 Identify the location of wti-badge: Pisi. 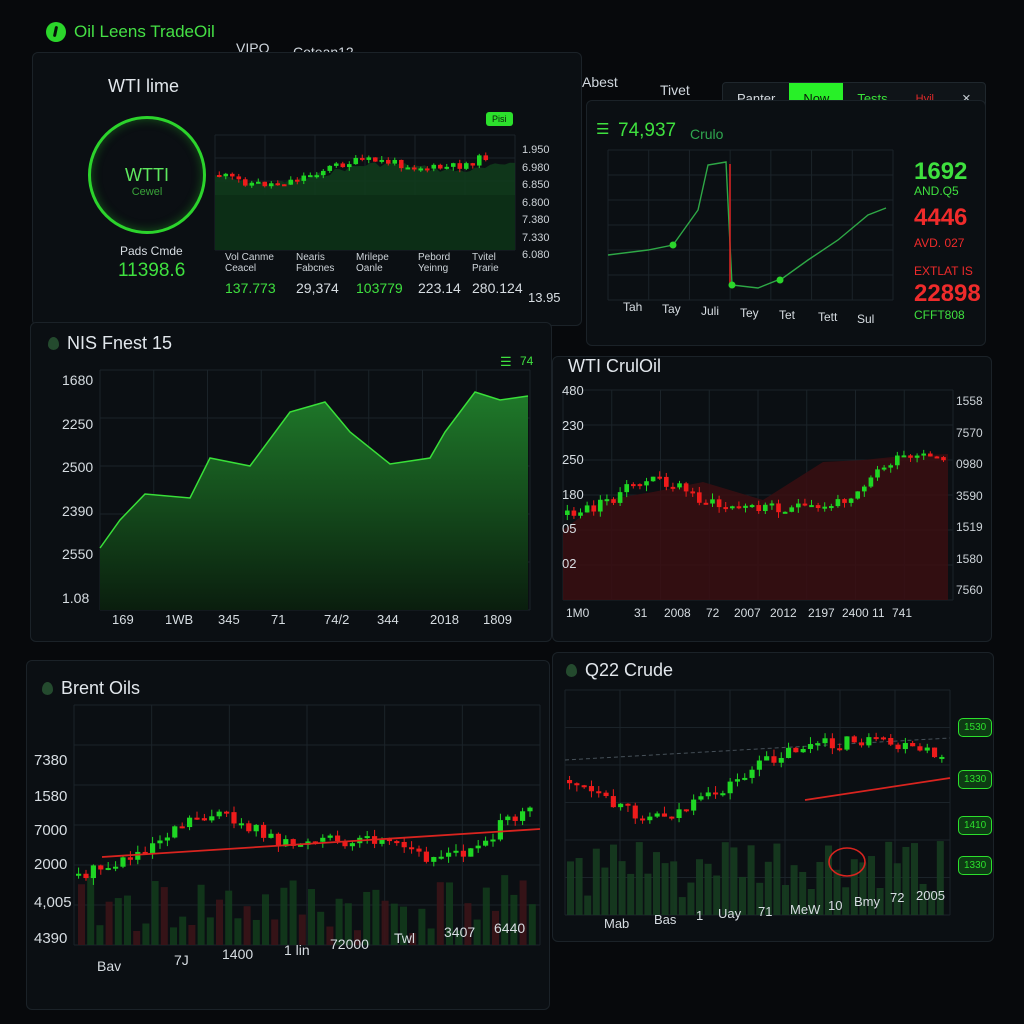
(499, 119).